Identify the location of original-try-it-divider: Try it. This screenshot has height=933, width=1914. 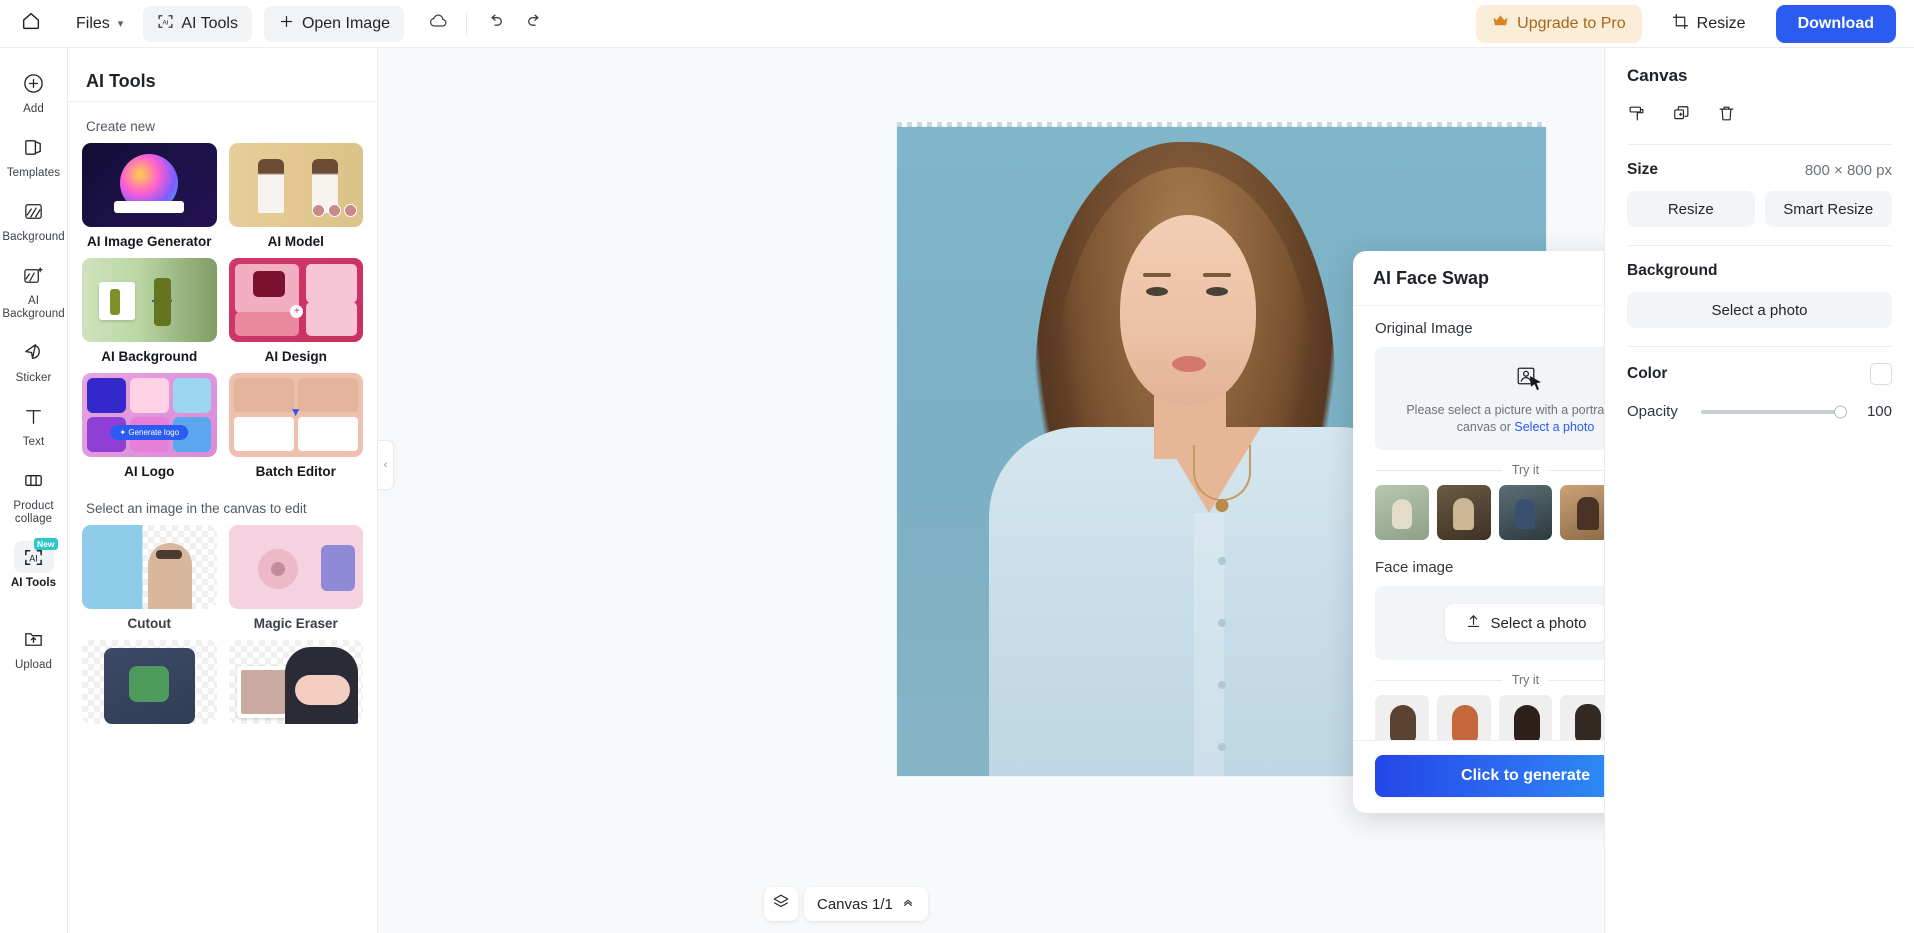
(1489, 470).